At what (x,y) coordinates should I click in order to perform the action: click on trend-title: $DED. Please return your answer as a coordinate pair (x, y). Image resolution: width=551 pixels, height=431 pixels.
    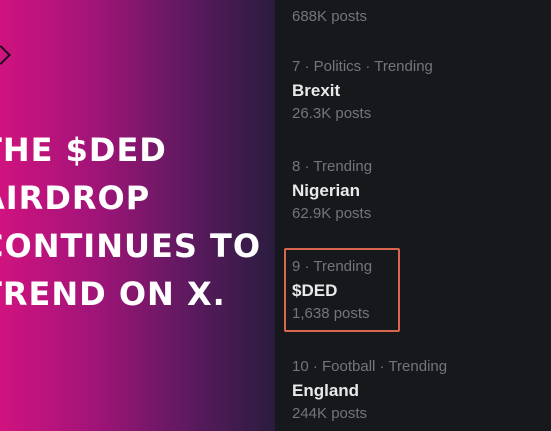
    Looking at the image, I should click on (315, 290).